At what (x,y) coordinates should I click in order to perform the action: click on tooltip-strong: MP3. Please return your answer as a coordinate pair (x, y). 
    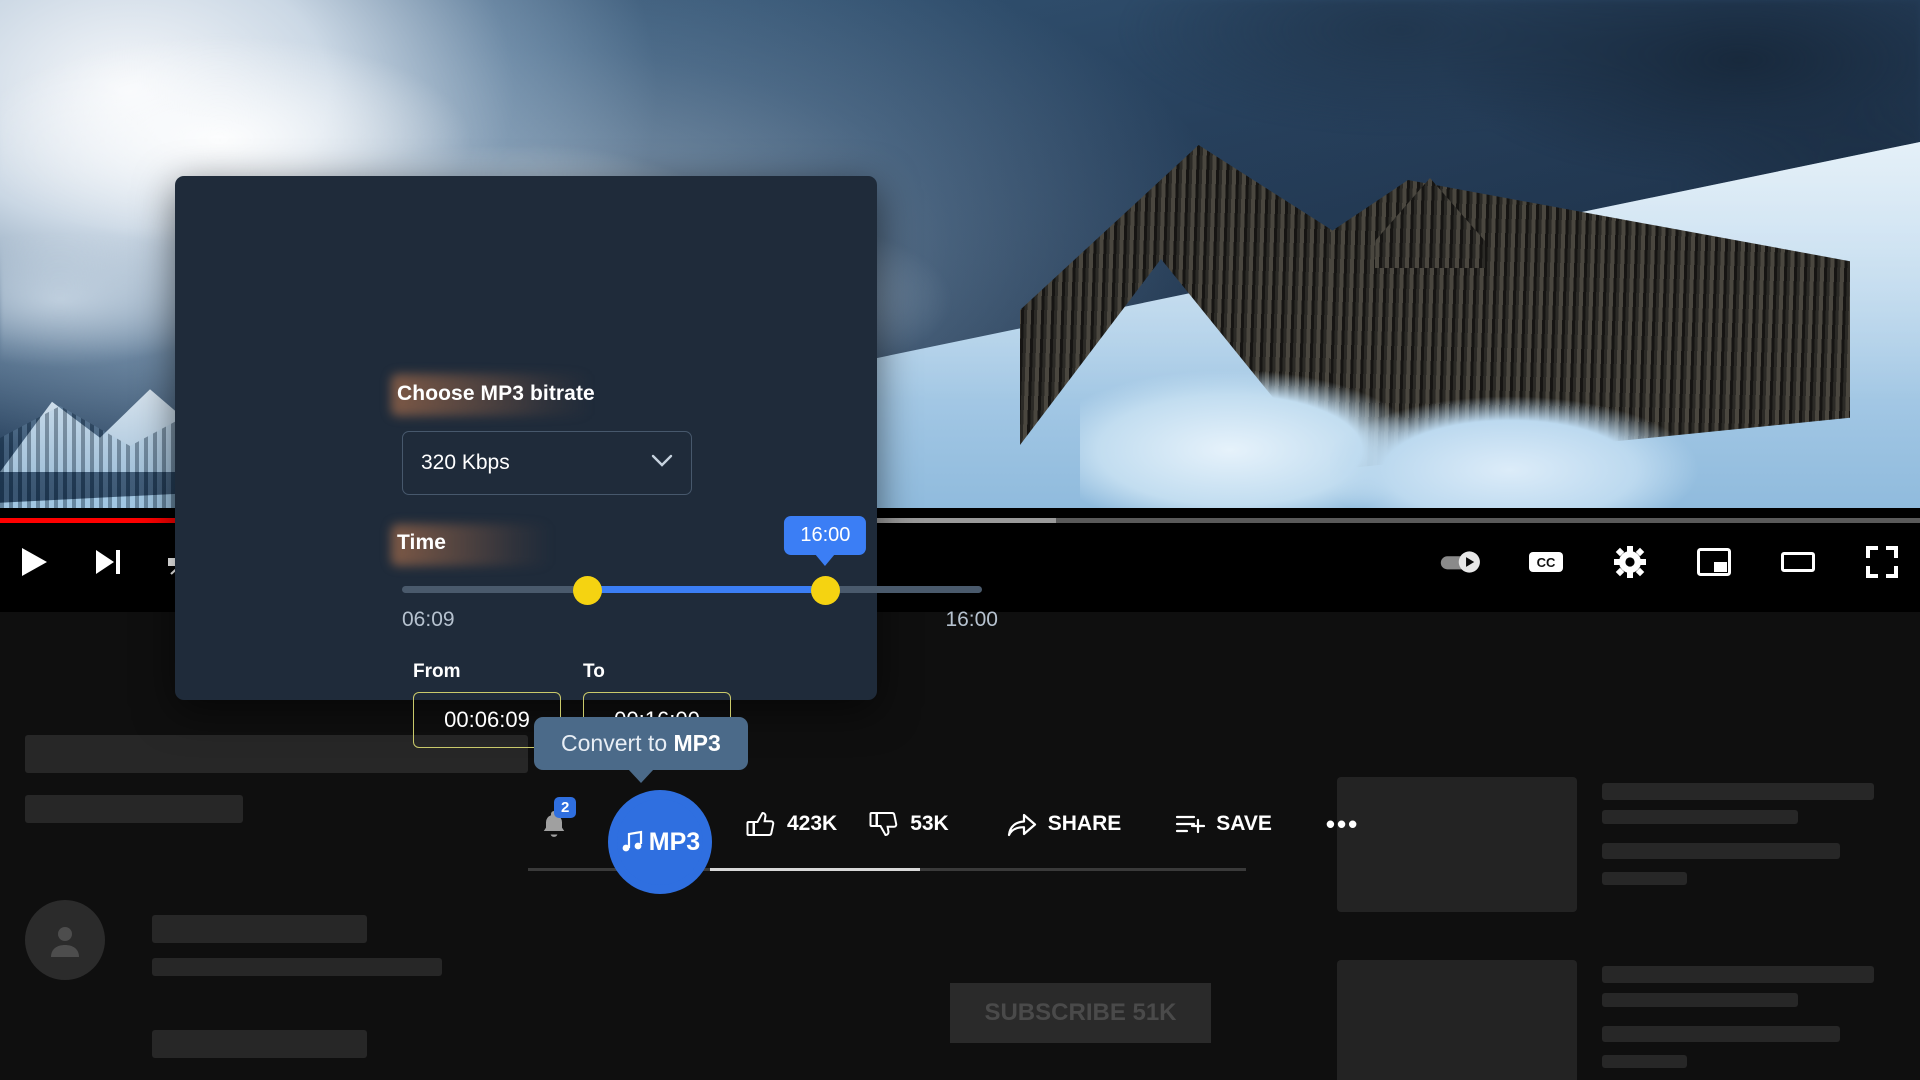
    Looking at the image, I should click on (697, 743).